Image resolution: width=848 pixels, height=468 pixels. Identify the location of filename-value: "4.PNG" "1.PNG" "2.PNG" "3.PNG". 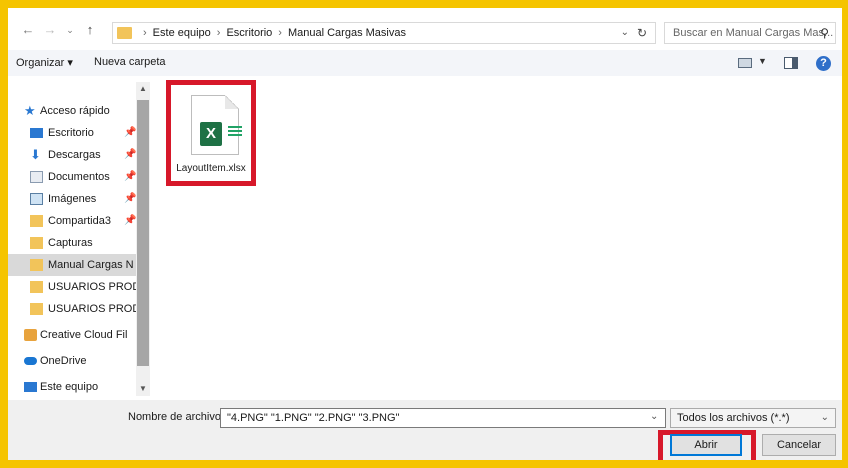
(313, 418).